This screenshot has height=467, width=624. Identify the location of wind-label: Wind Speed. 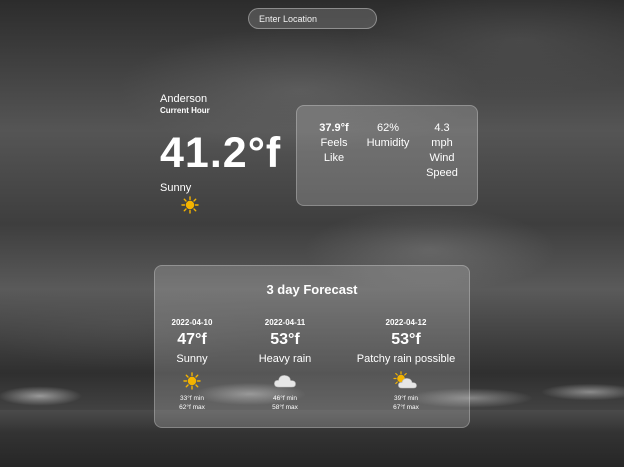
(442, 165).